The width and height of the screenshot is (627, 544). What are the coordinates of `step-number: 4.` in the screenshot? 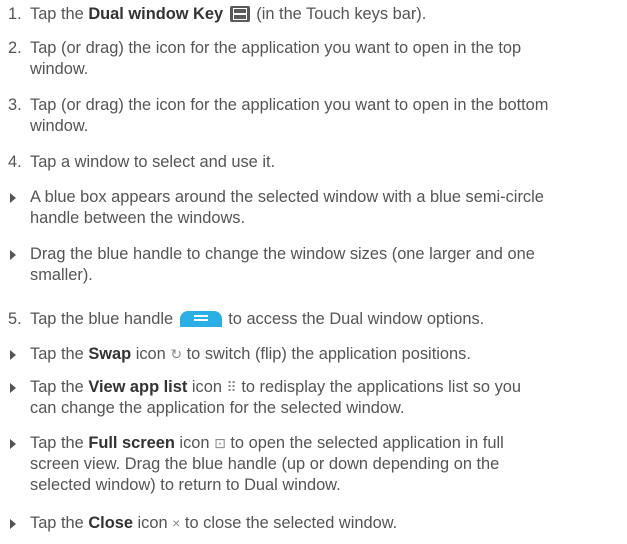 It's located at (15, 162).